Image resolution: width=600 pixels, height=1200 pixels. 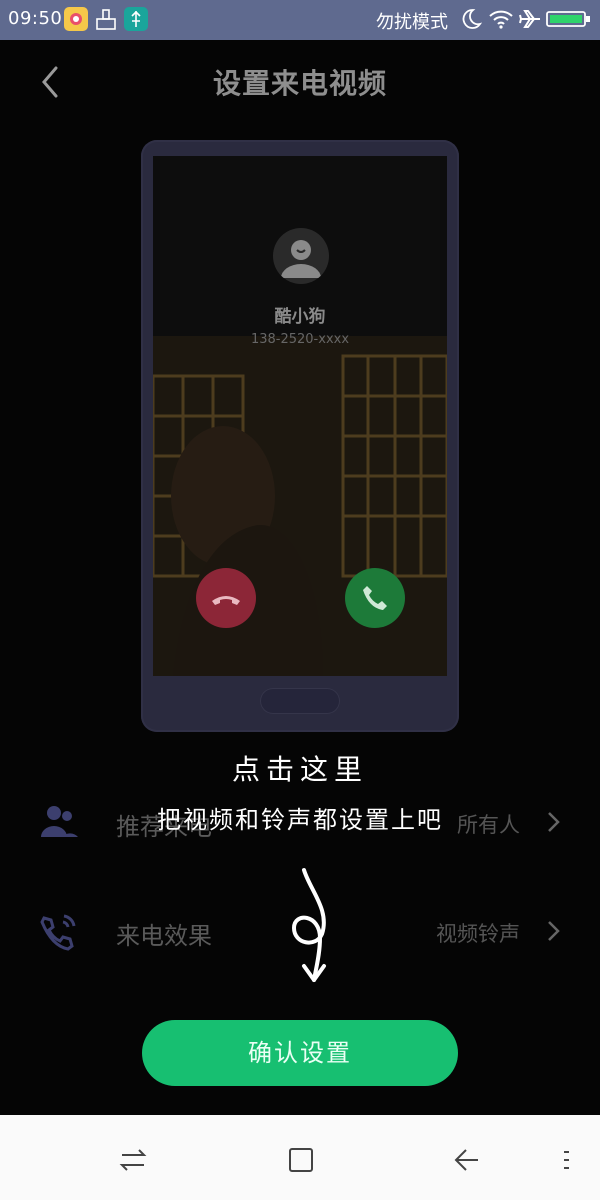 What do you see at coordinates (136, 19) in the screenshot?
I see `usb-icon` at bounding box center [136, 19].